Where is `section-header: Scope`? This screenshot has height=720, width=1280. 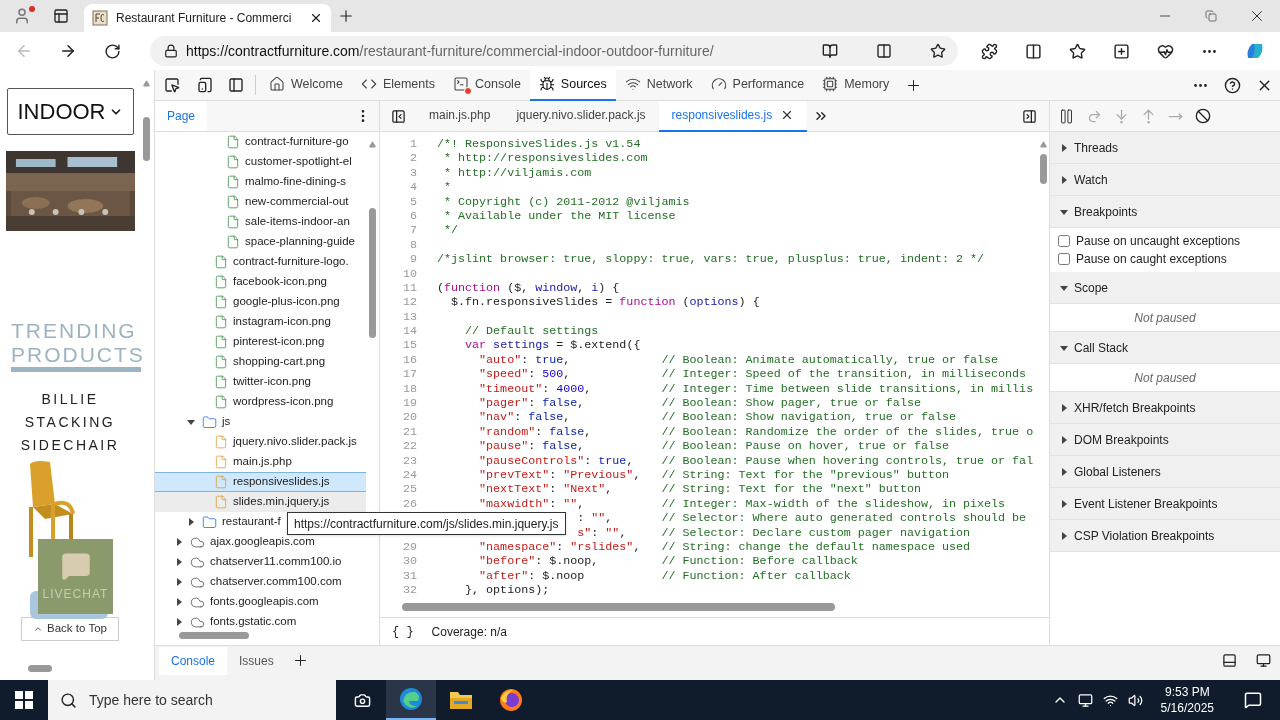 section-header: Scope is located at coordinates (1165, 288).